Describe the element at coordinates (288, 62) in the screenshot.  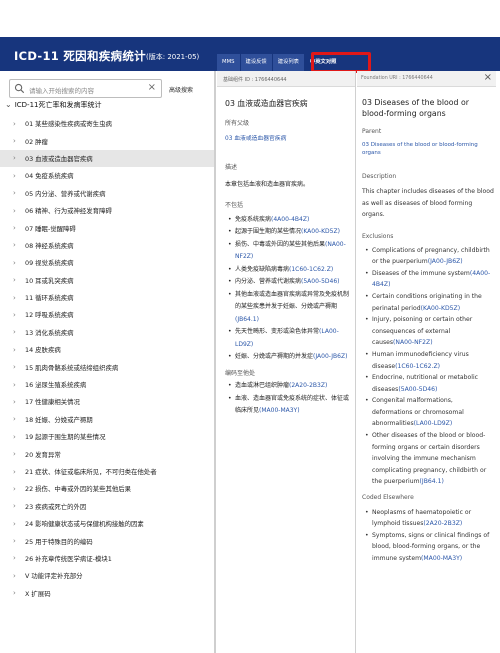
I see `tab-list: 建设列表` at that location.